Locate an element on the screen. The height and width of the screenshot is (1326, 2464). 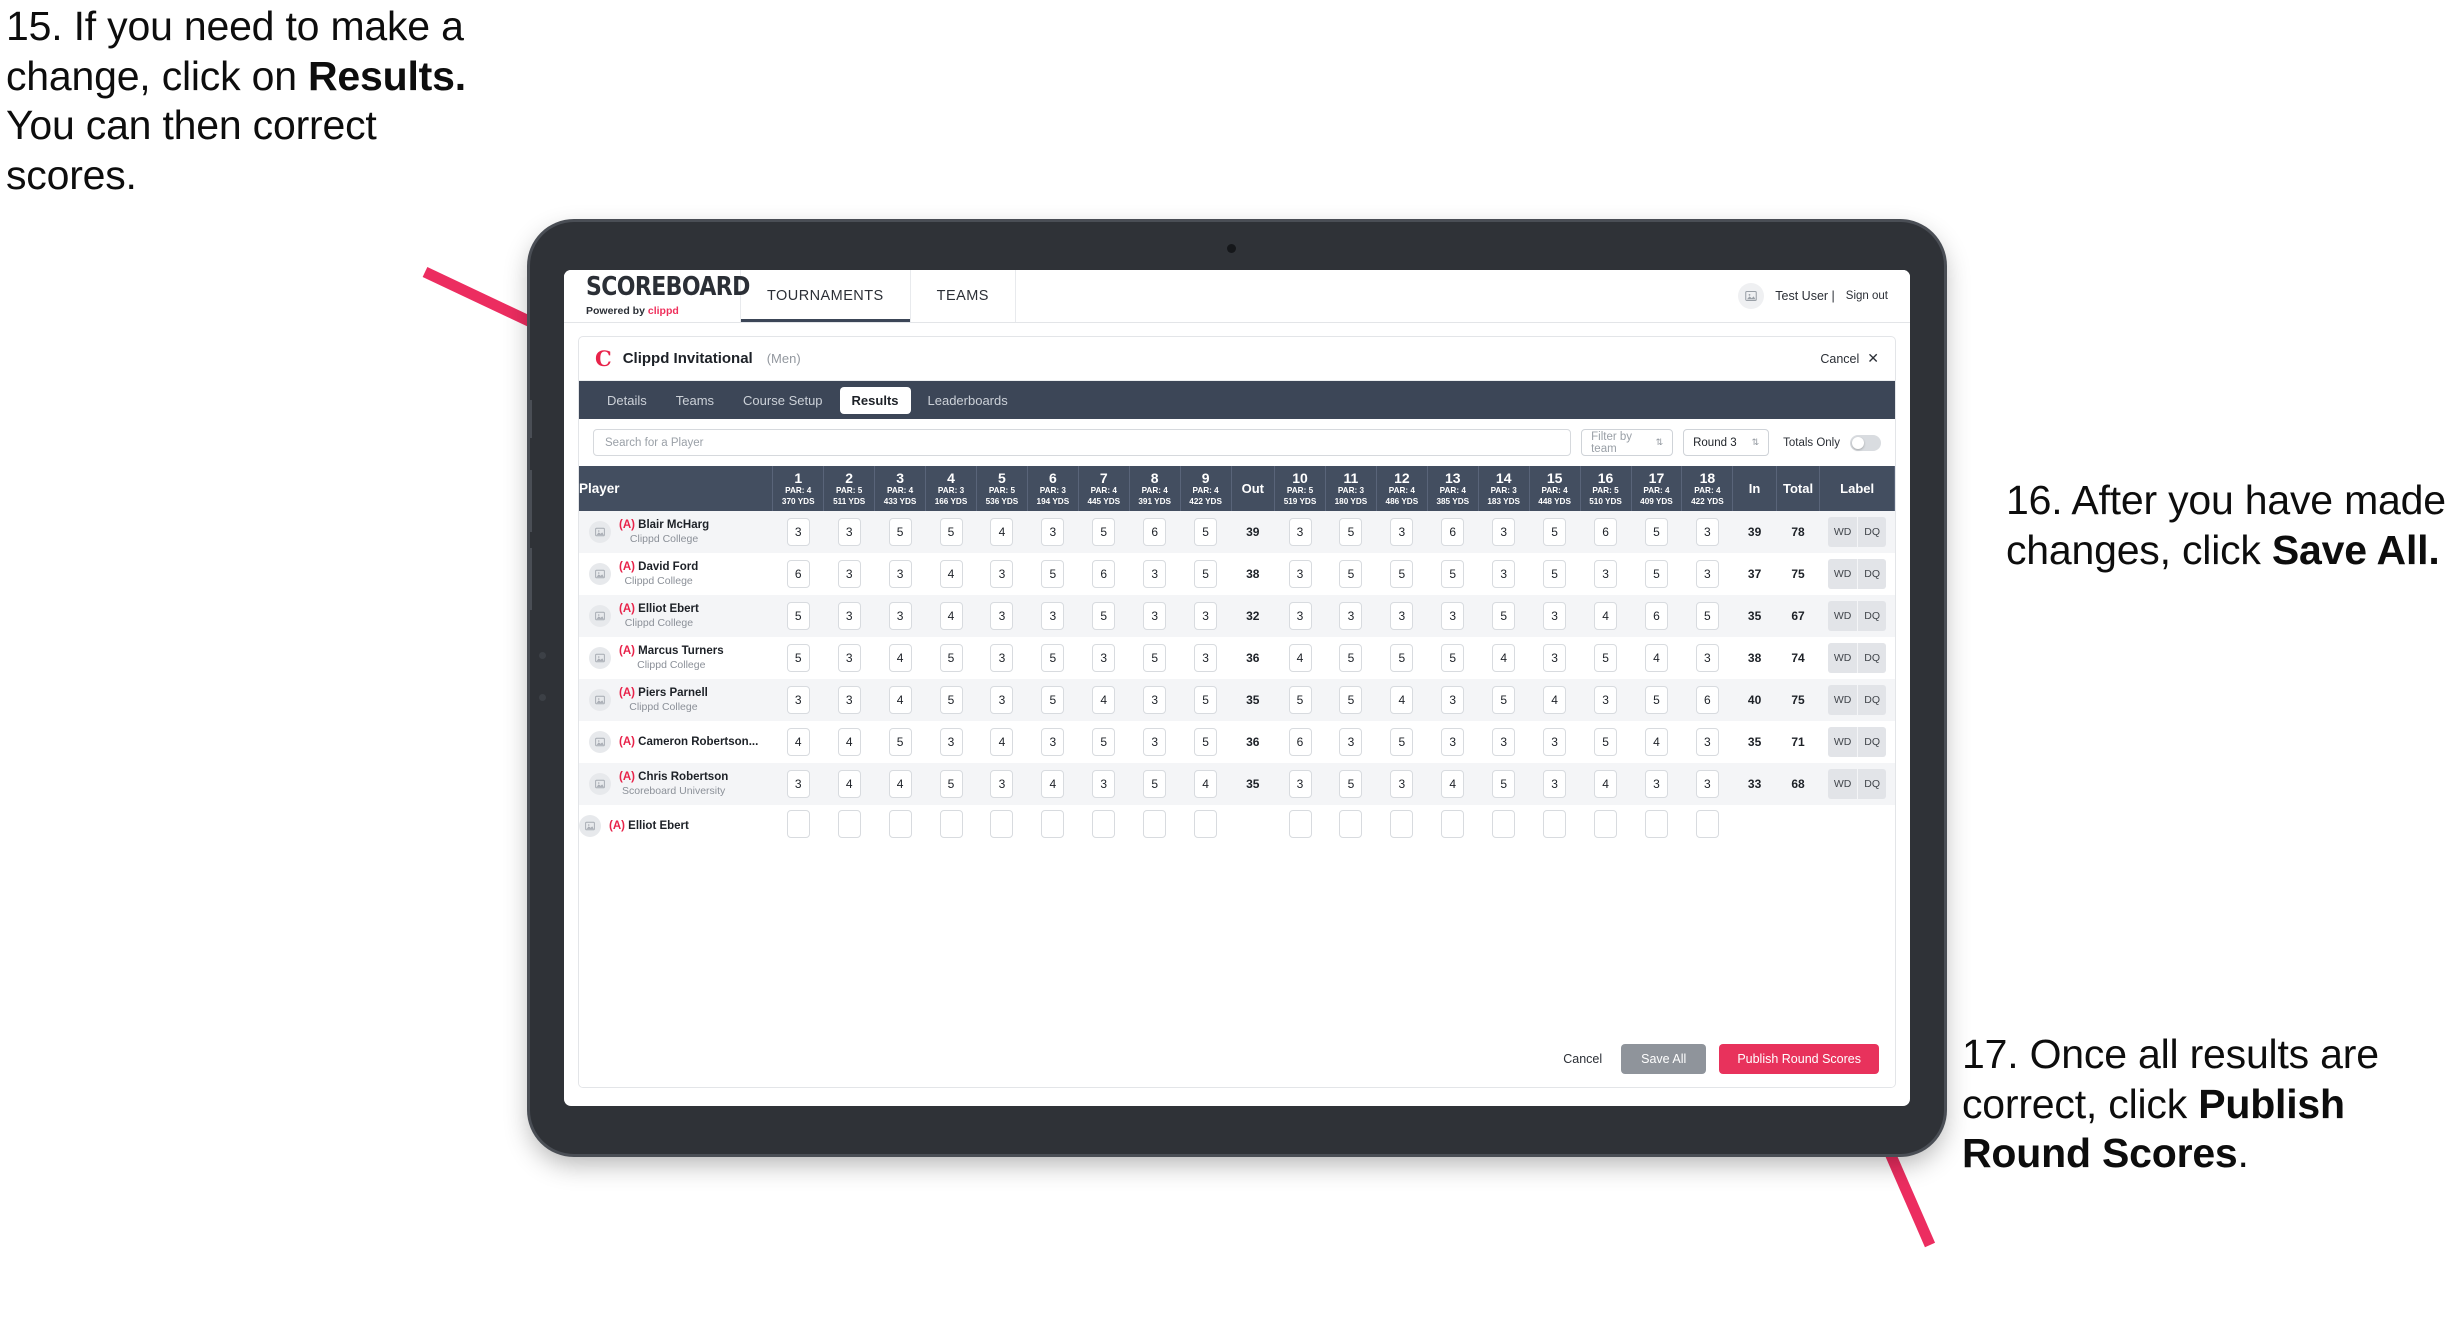
tab-details: Details is located at coordinates (627, 400).